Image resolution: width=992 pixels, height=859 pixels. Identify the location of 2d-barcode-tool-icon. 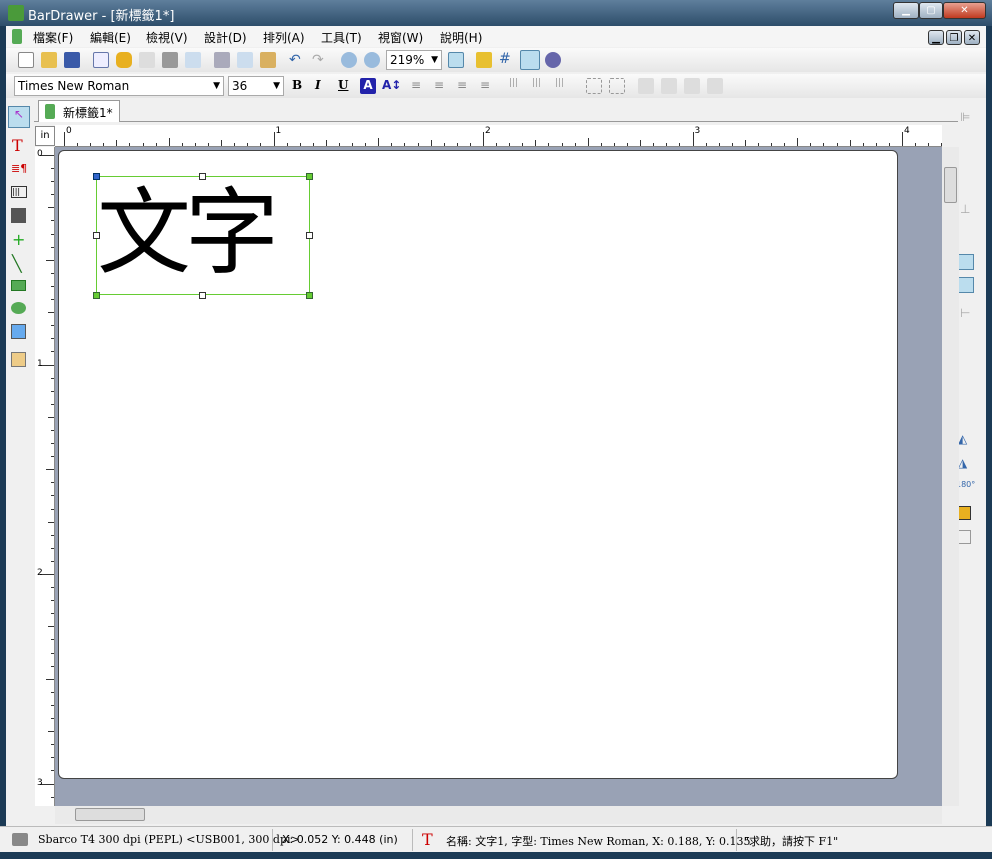
(18, 215).